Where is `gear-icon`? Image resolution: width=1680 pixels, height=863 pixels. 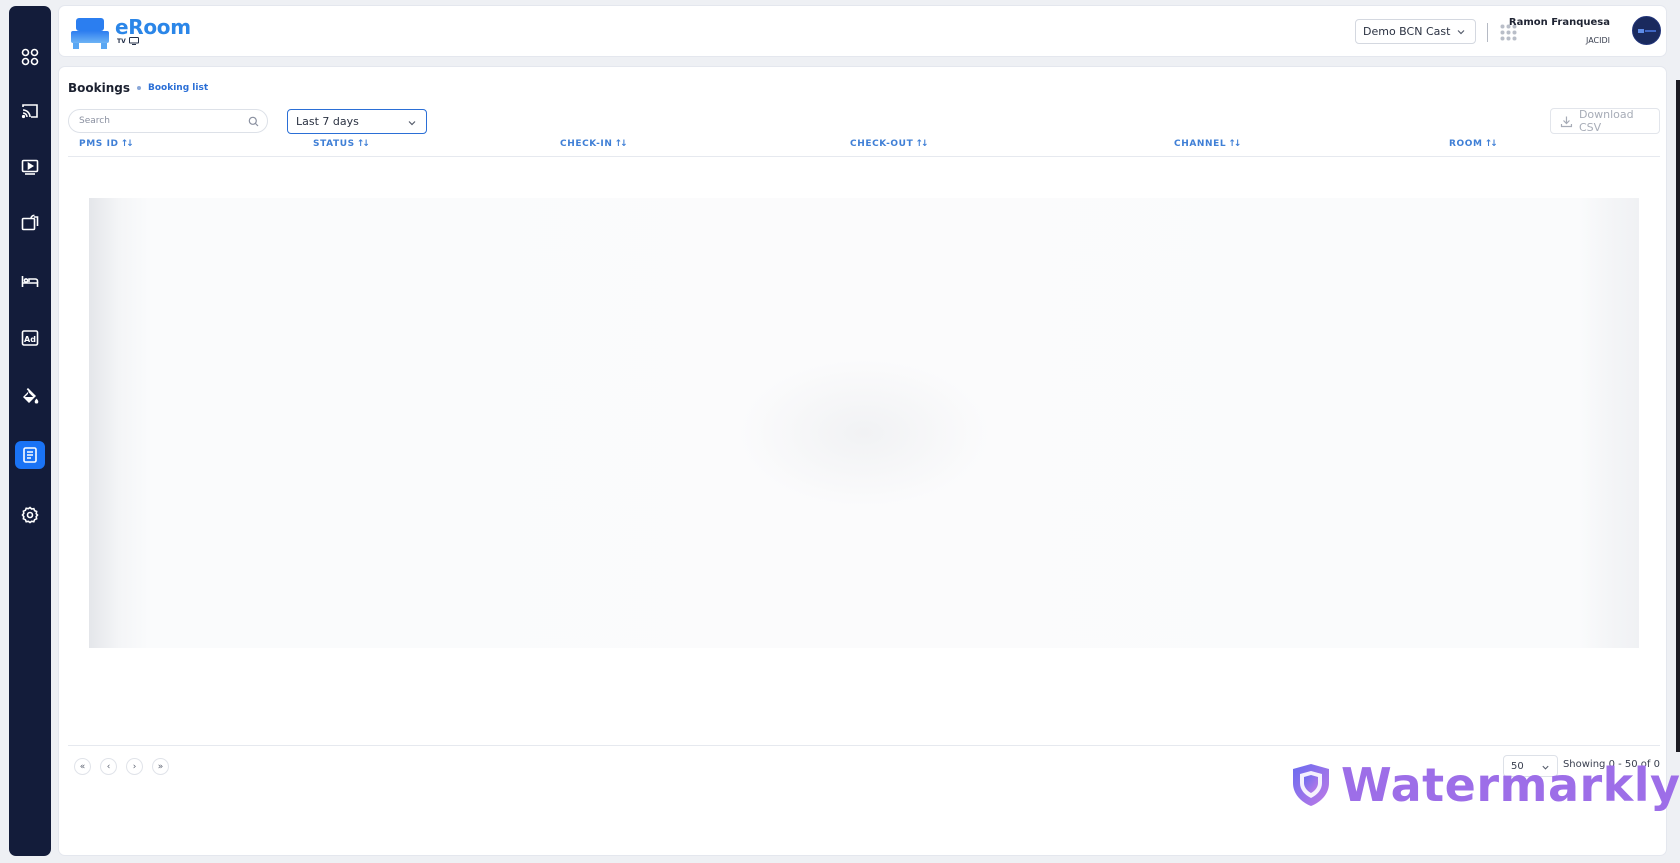 gear-icon is located at coordinates (30, 515).